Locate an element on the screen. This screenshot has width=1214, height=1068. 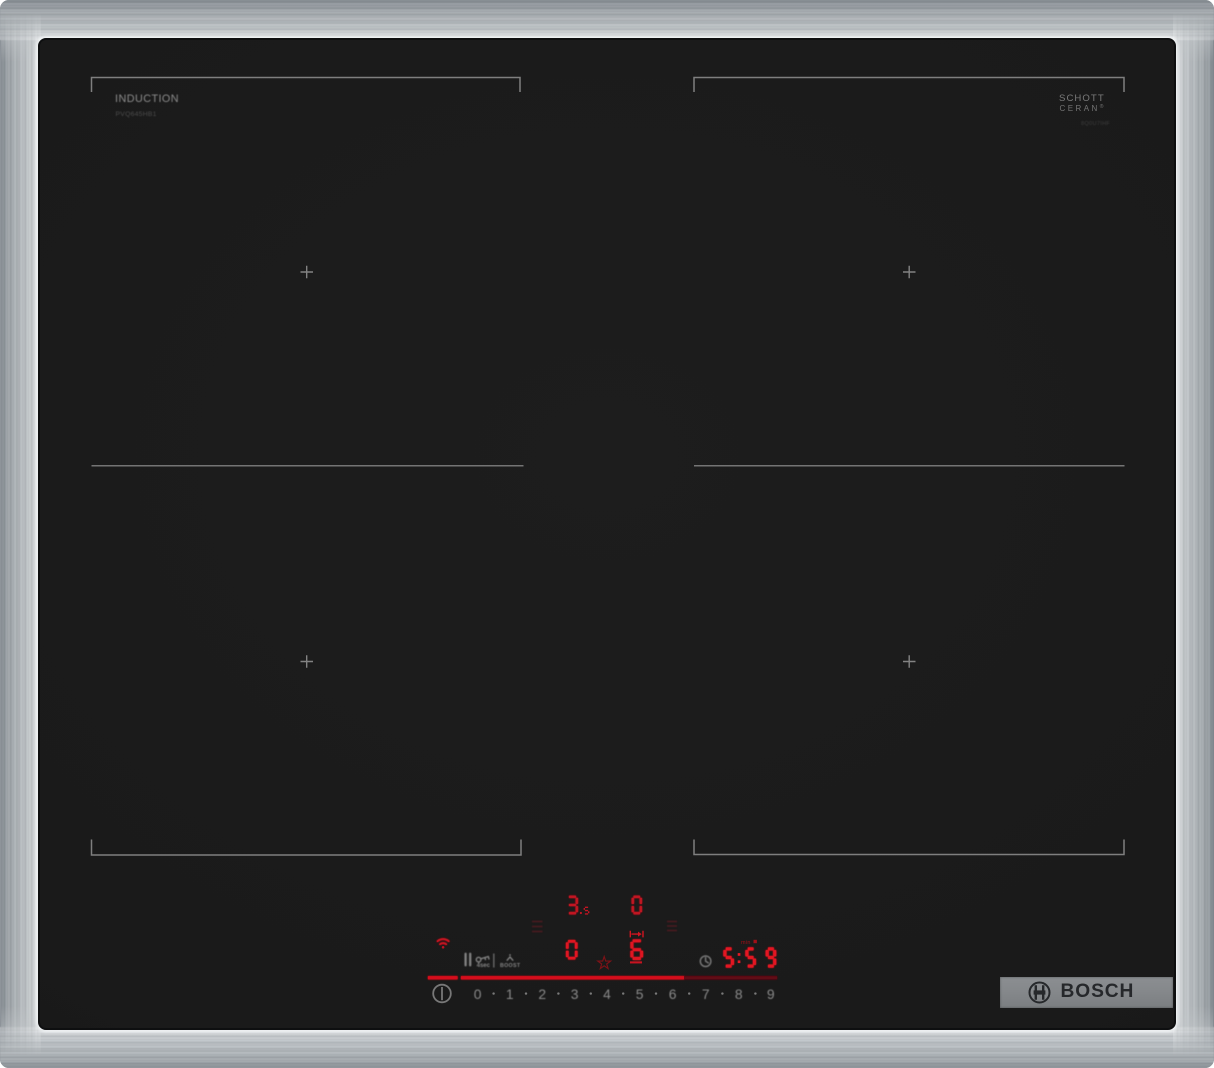
svg-text: BOOST is located at coordinates (510, 966).